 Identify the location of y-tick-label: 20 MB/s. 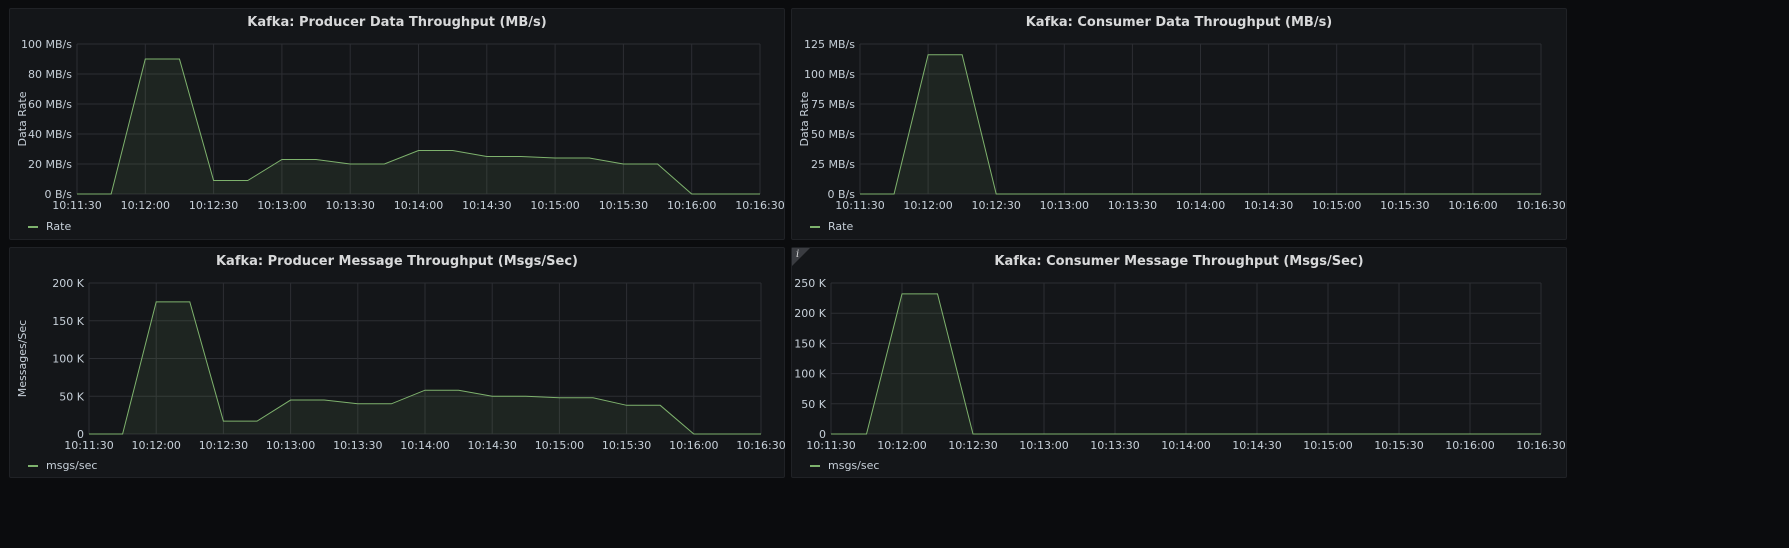
(50, 164).